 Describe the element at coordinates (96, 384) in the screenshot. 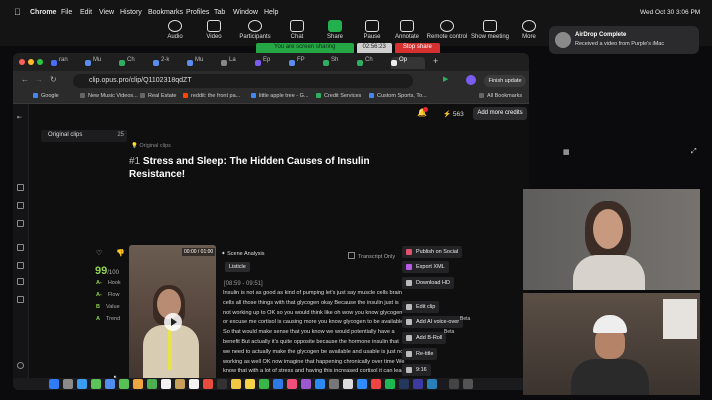

I see `messages-icon` at that location.